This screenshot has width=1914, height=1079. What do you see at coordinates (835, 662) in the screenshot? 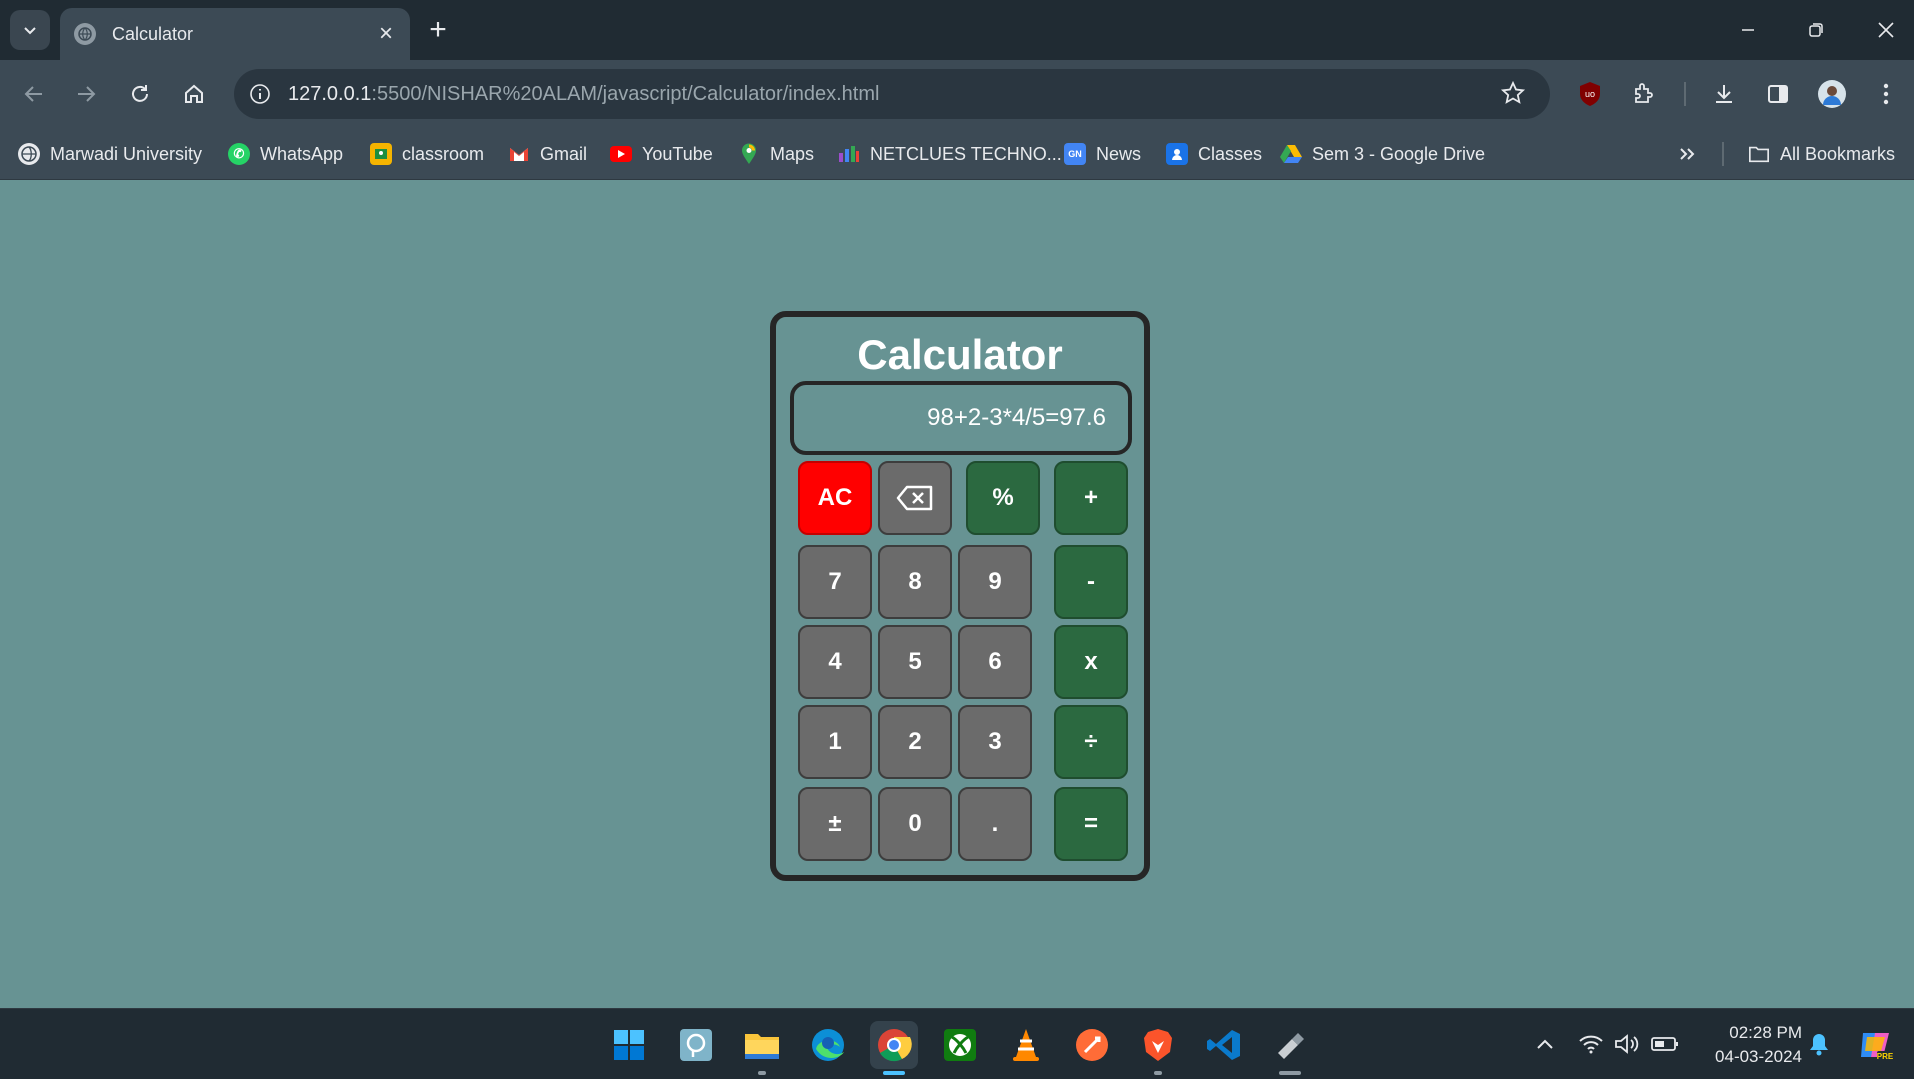
I see `digit-4-button: 4` at bounding box center [835, 662].